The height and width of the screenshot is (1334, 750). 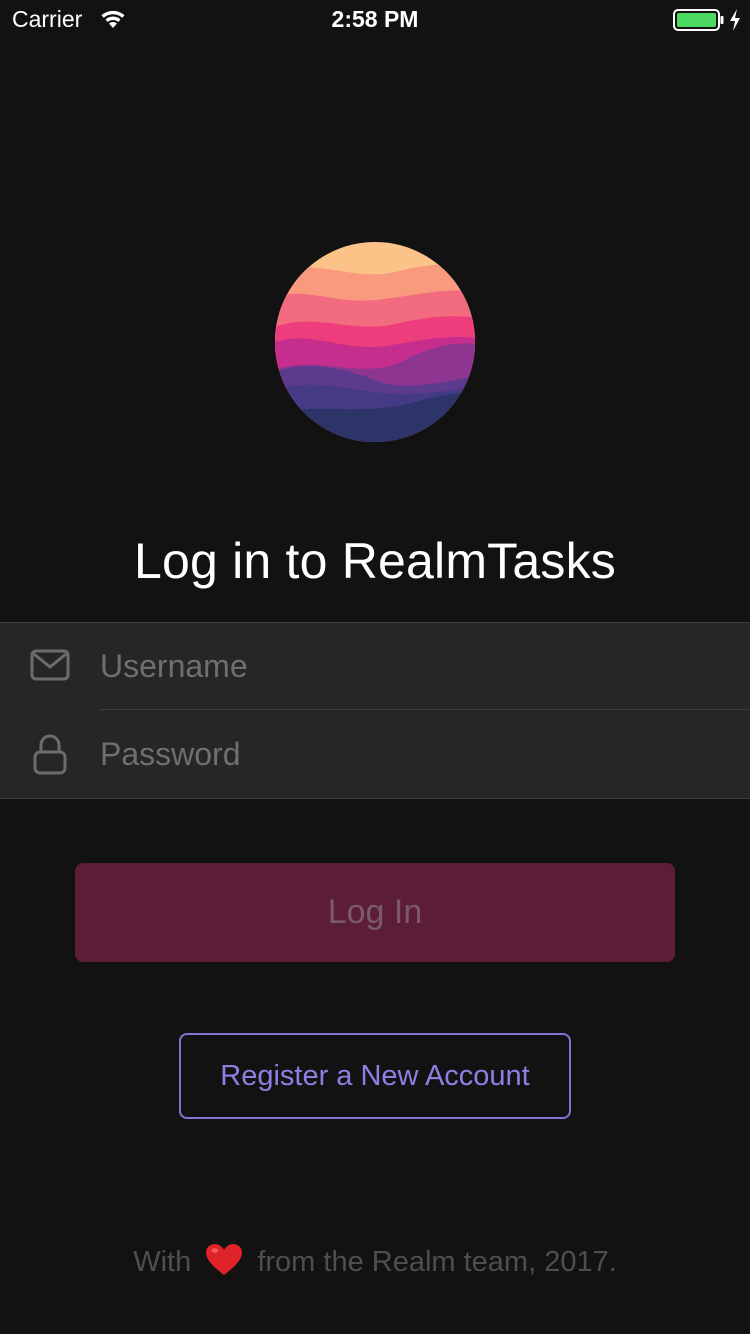 I want to click on login-button: Log In, so click(x=375, y=912).